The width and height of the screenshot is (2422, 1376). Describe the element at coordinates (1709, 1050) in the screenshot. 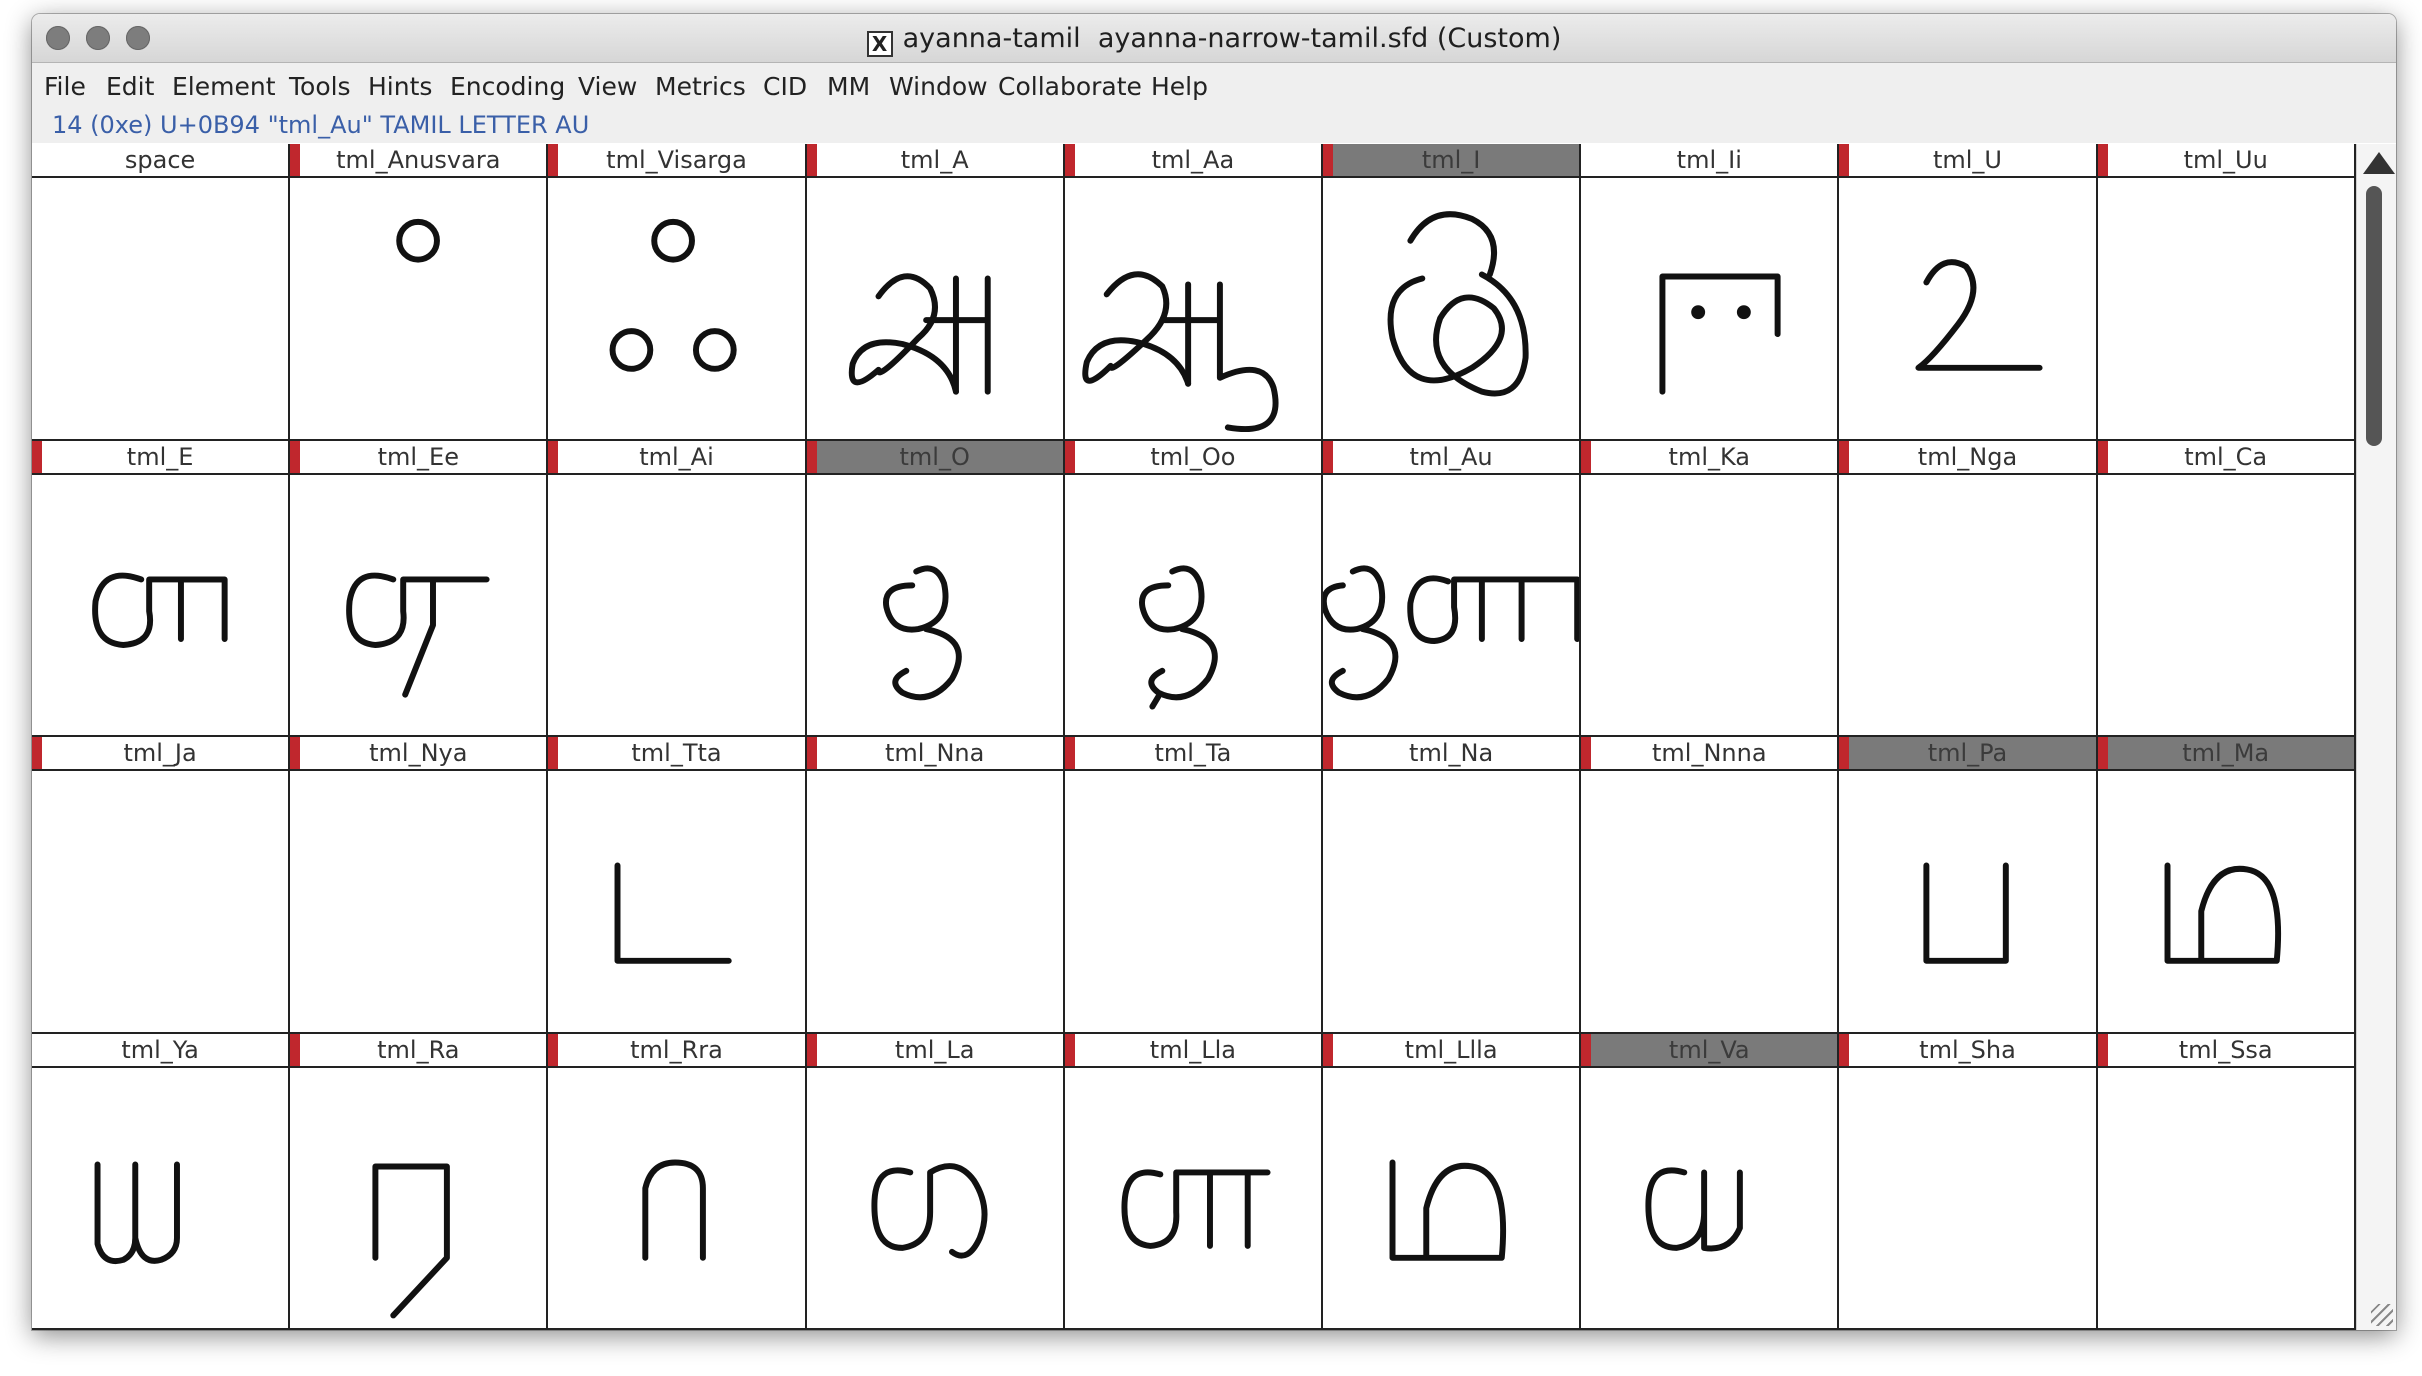

I see `glyph-name-label: tml_Va` at that location.